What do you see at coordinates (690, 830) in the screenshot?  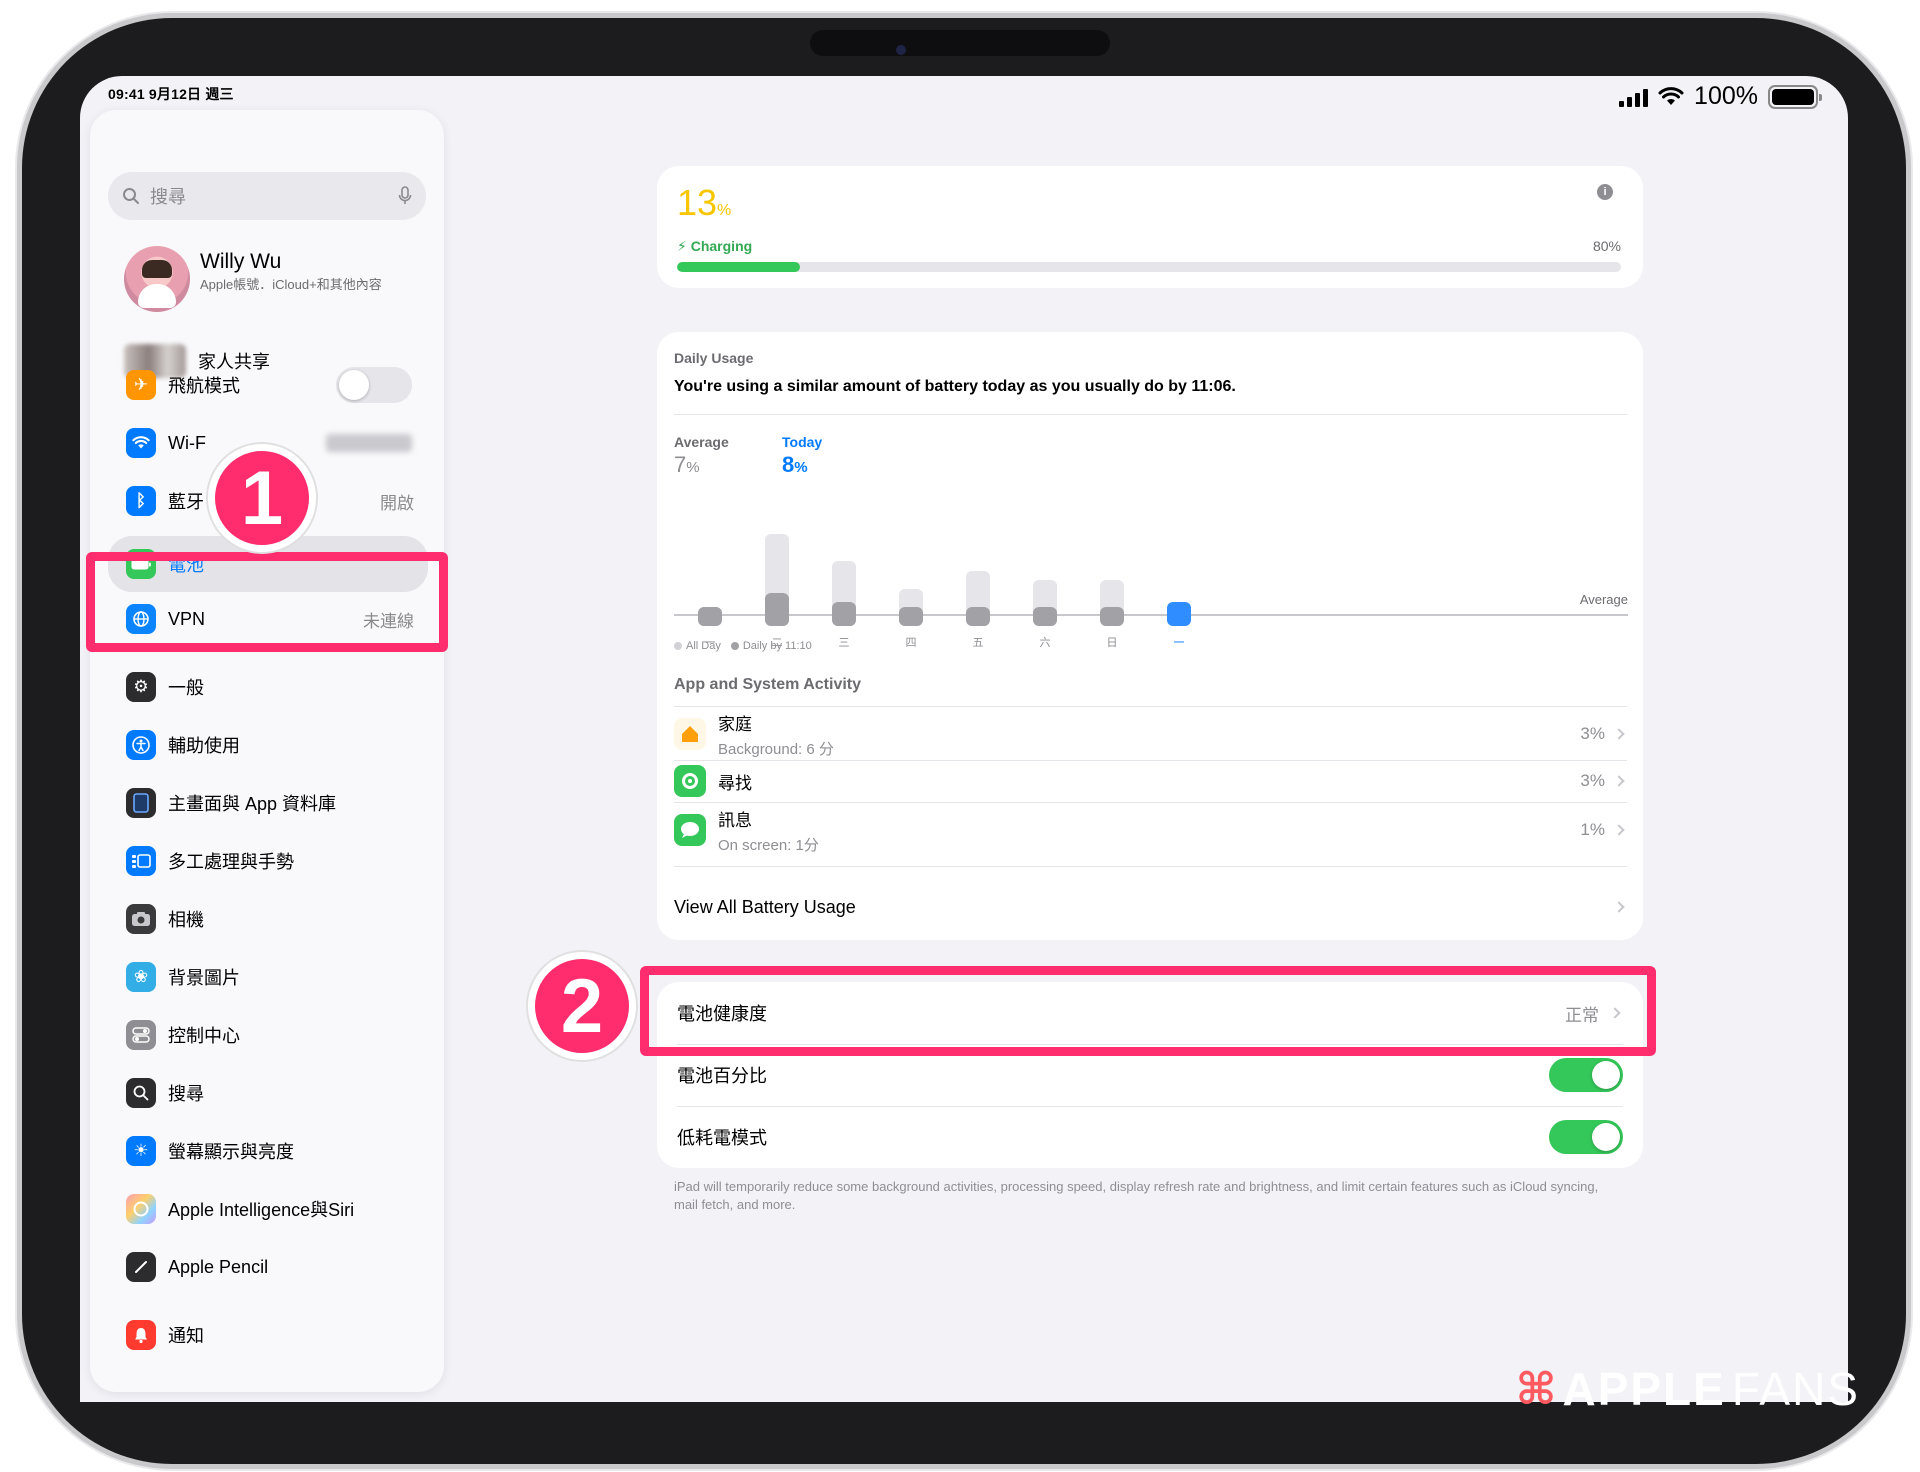 I see `messages-icon` at bounding box center [690, 830].